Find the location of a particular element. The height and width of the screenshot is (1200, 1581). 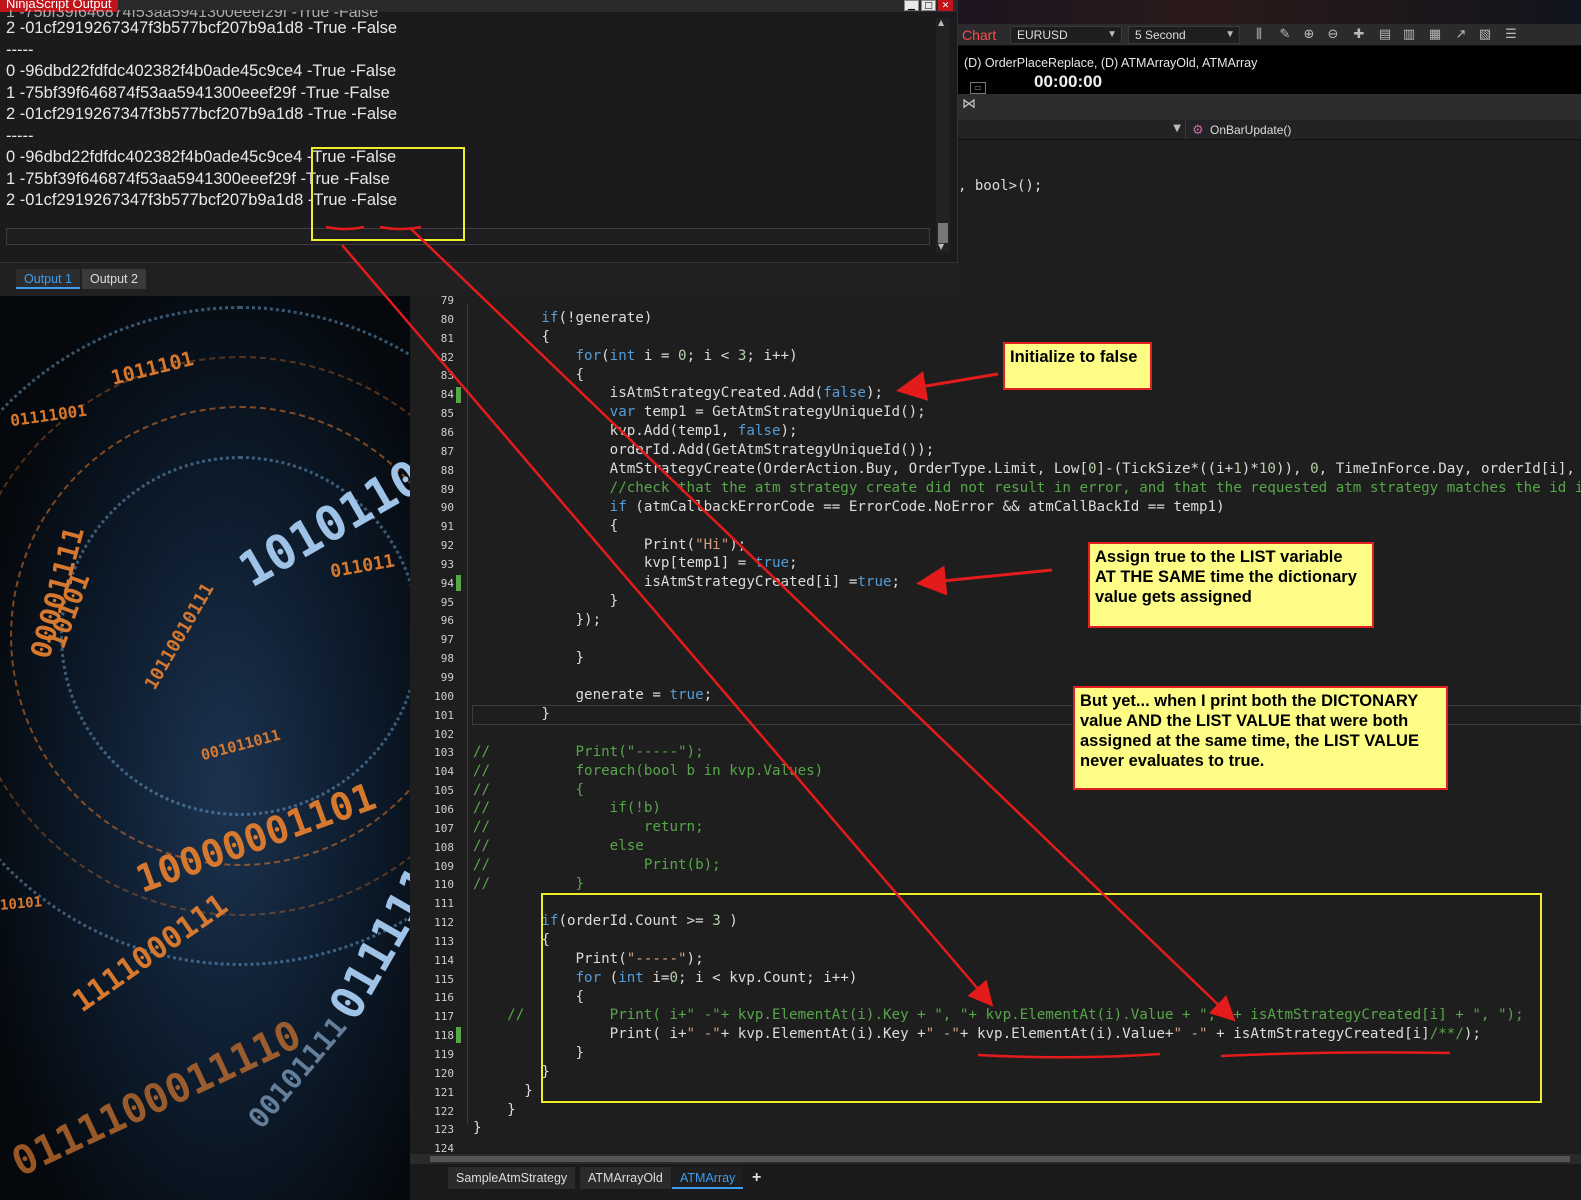

code-fragment: , bool>(); is located at coordinates (1000, 186).